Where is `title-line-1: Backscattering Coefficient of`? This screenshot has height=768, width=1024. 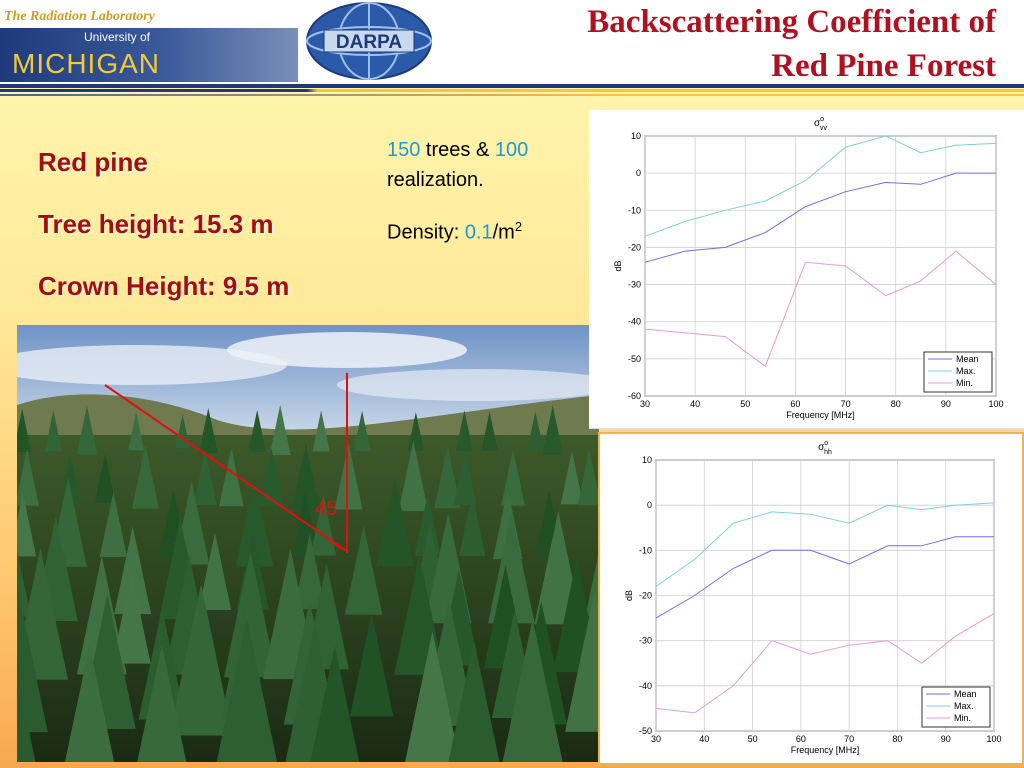 title-line-1: Backscattering Coefficient of is located at coordinates (791, 22).